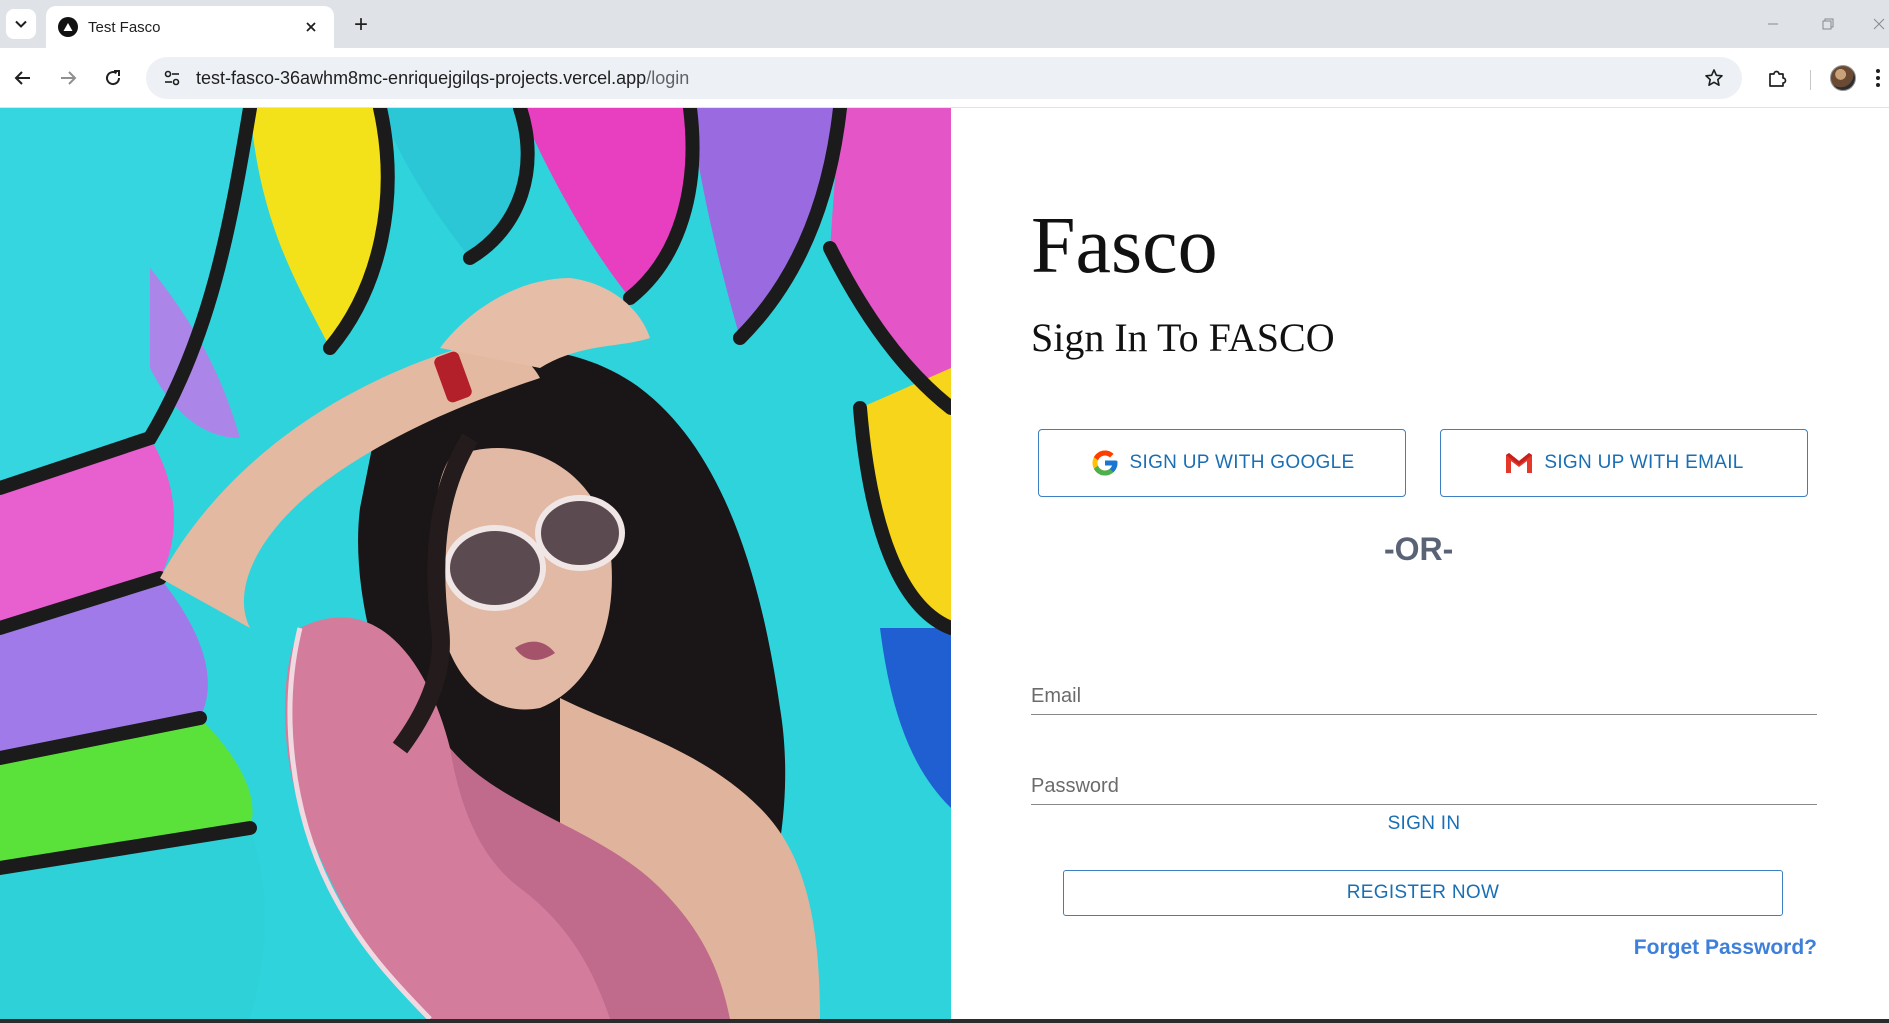  I want to click on email-input, so click(1424, 696).